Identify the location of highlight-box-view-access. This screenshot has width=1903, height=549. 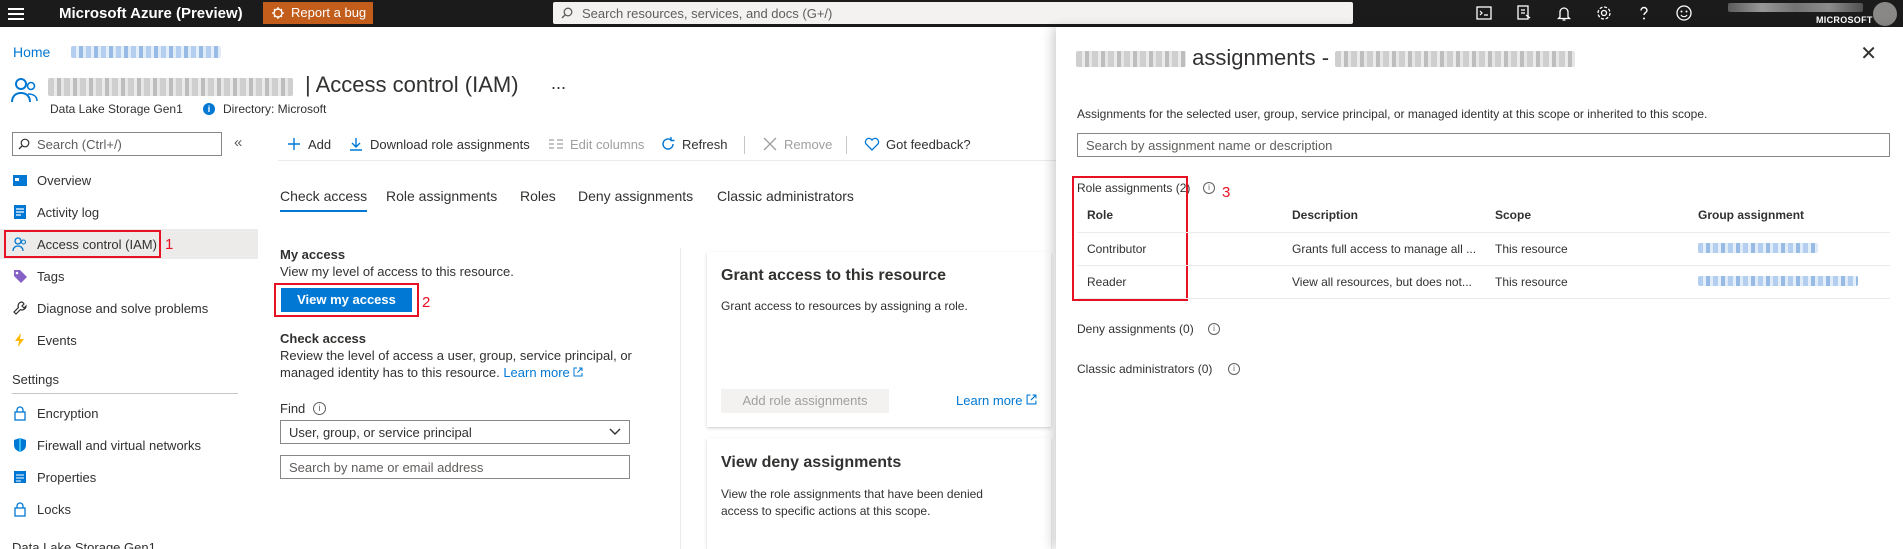
(346, 300).